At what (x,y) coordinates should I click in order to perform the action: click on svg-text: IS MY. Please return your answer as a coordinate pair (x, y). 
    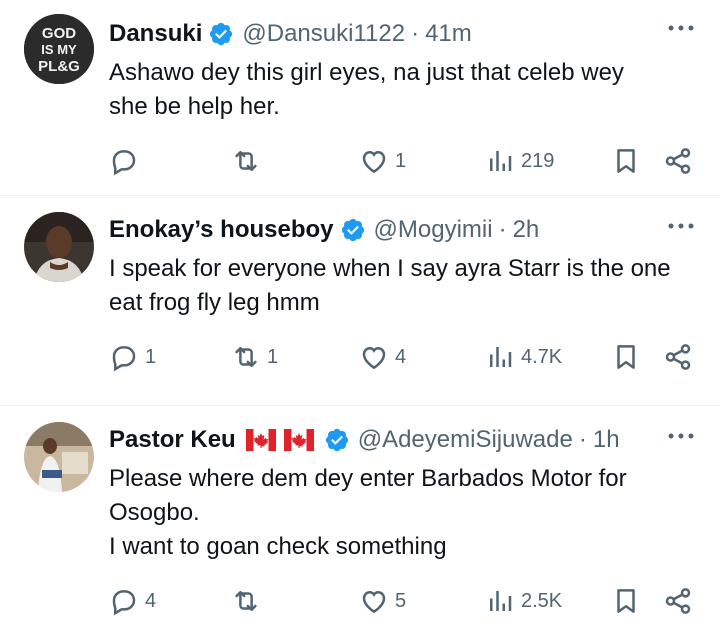
    Looking at the image, I should click on (59, 49).